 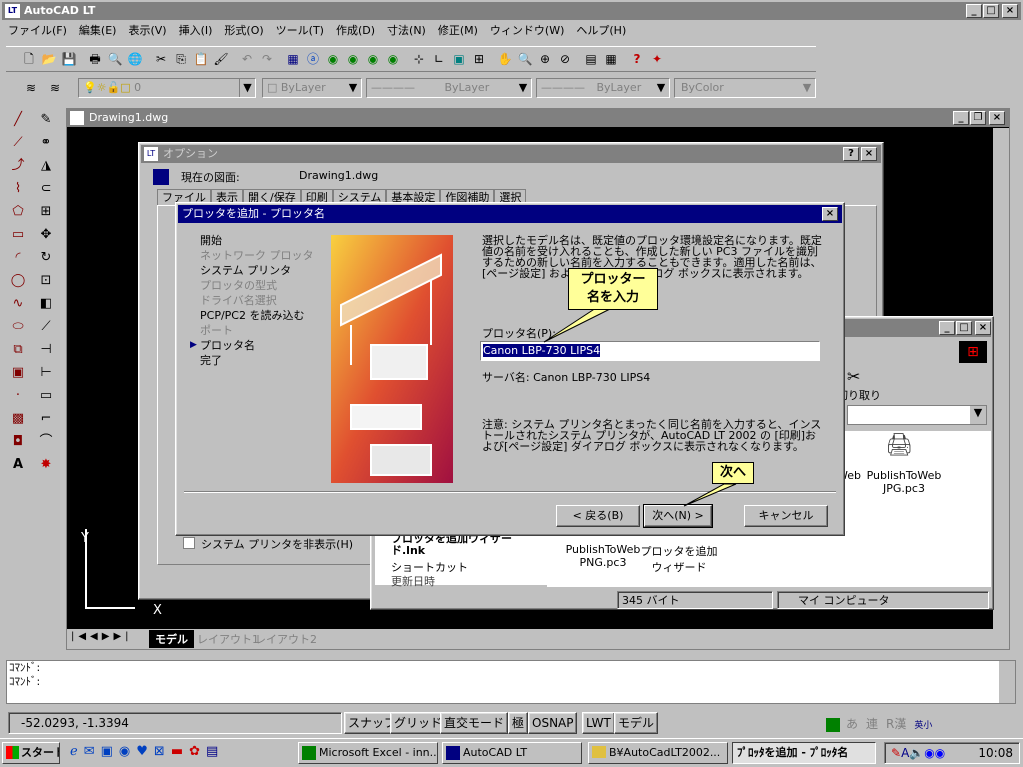 I want to click on callout-enter-name-text: プロッター 名を入力, so click(x=613, y=288).